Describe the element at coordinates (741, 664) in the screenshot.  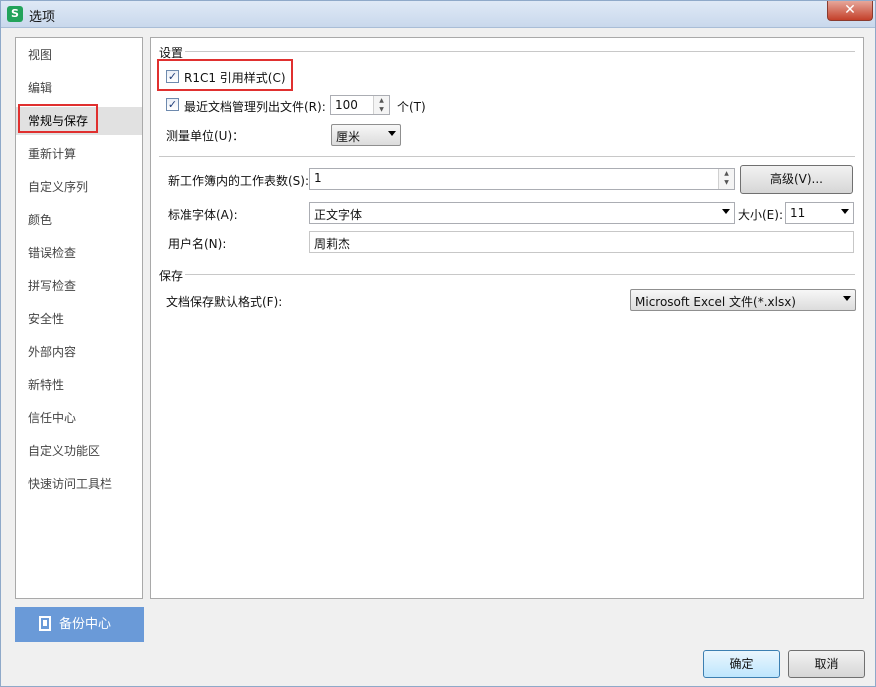
I see `ok-button: 确定` at that location.